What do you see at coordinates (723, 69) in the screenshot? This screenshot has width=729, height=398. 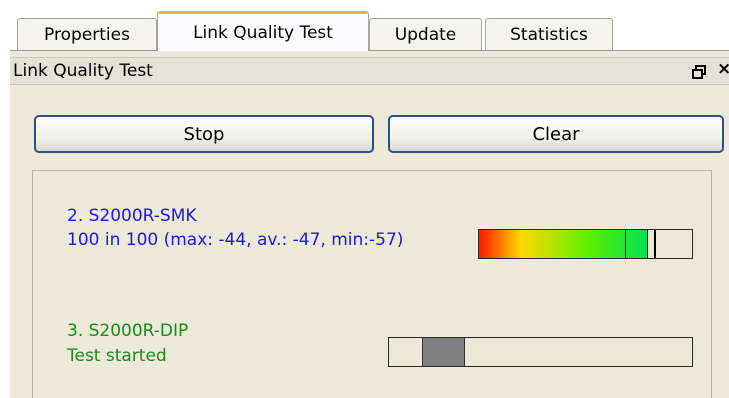 I see `close-icon: ×` at bounding box center [723, 69].